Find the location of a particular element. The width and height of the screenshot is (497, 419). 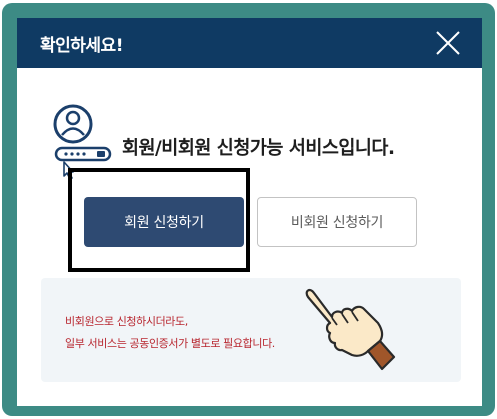

dialog-title: 확인하세요! is located at coordinates (81, 46).